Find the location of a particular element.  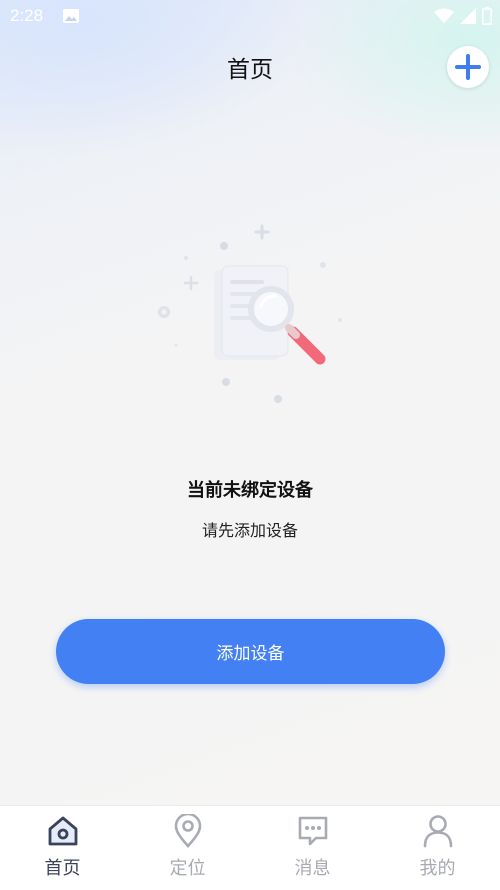

add-device-button: 添加设备 is located at coordinates (250, 651).